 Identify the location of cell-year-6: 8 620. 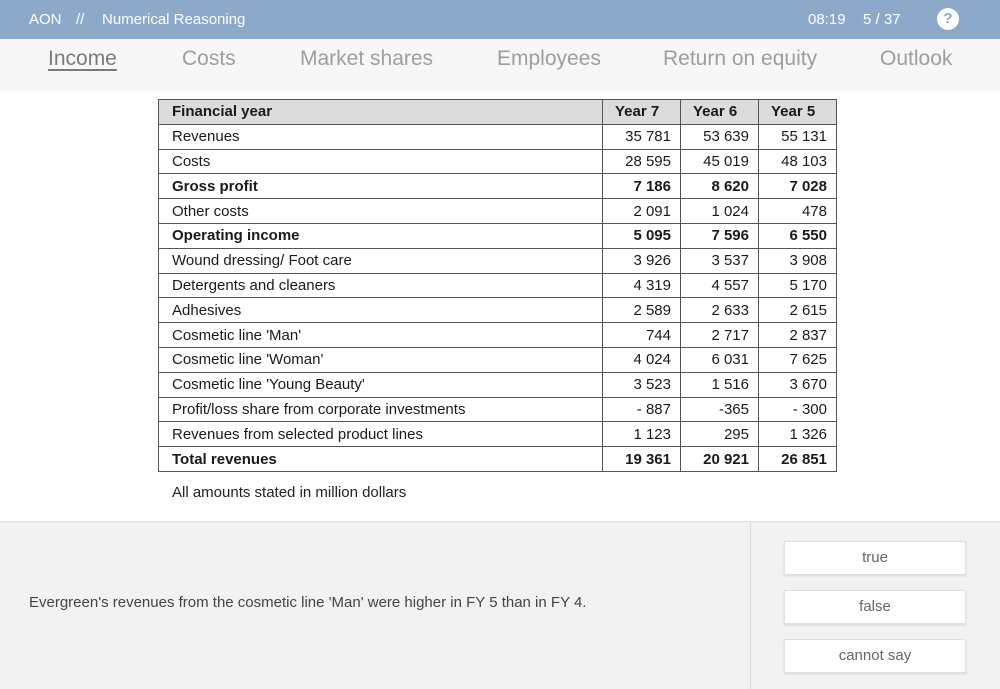
(719, 186).